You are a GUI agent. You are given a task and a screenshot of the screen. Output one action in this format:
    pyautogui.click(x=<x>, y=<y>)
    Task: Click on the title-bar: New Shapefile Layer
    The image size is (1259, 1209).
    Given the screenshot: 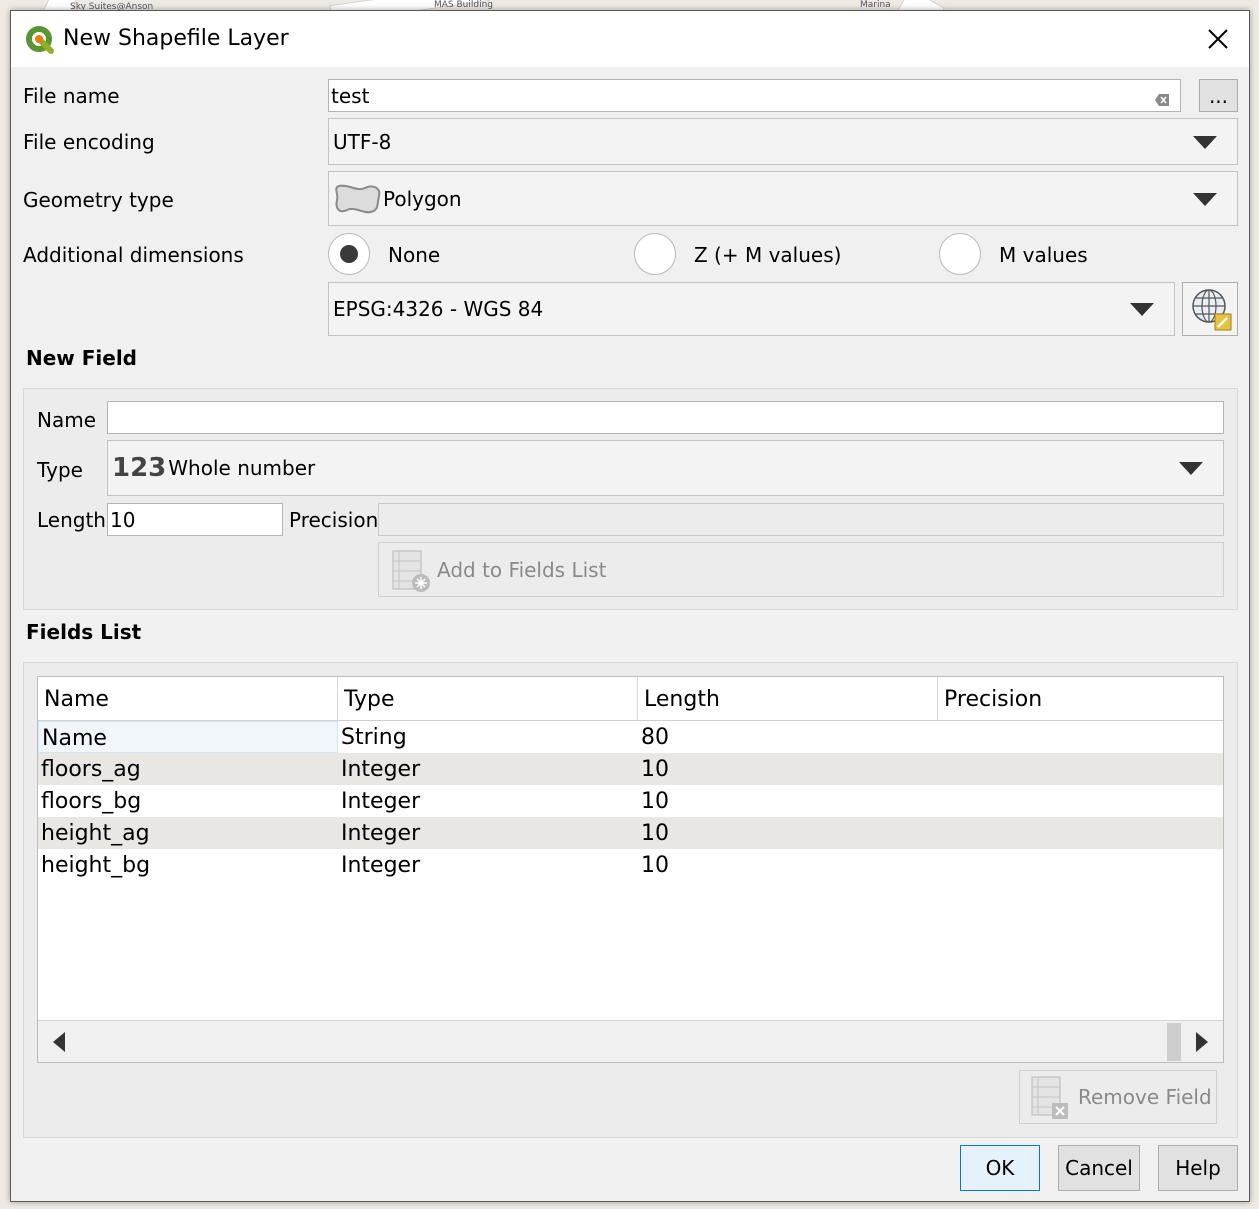 What is the action you would take?
    pyautogui.click(x=630, y=39)
    